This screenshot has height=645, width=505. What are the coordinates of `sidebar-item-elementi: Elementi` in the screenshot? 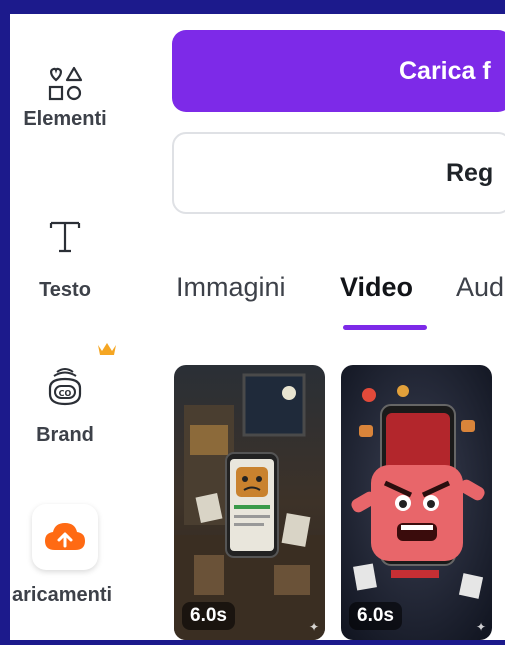 It's located at (65, 97).